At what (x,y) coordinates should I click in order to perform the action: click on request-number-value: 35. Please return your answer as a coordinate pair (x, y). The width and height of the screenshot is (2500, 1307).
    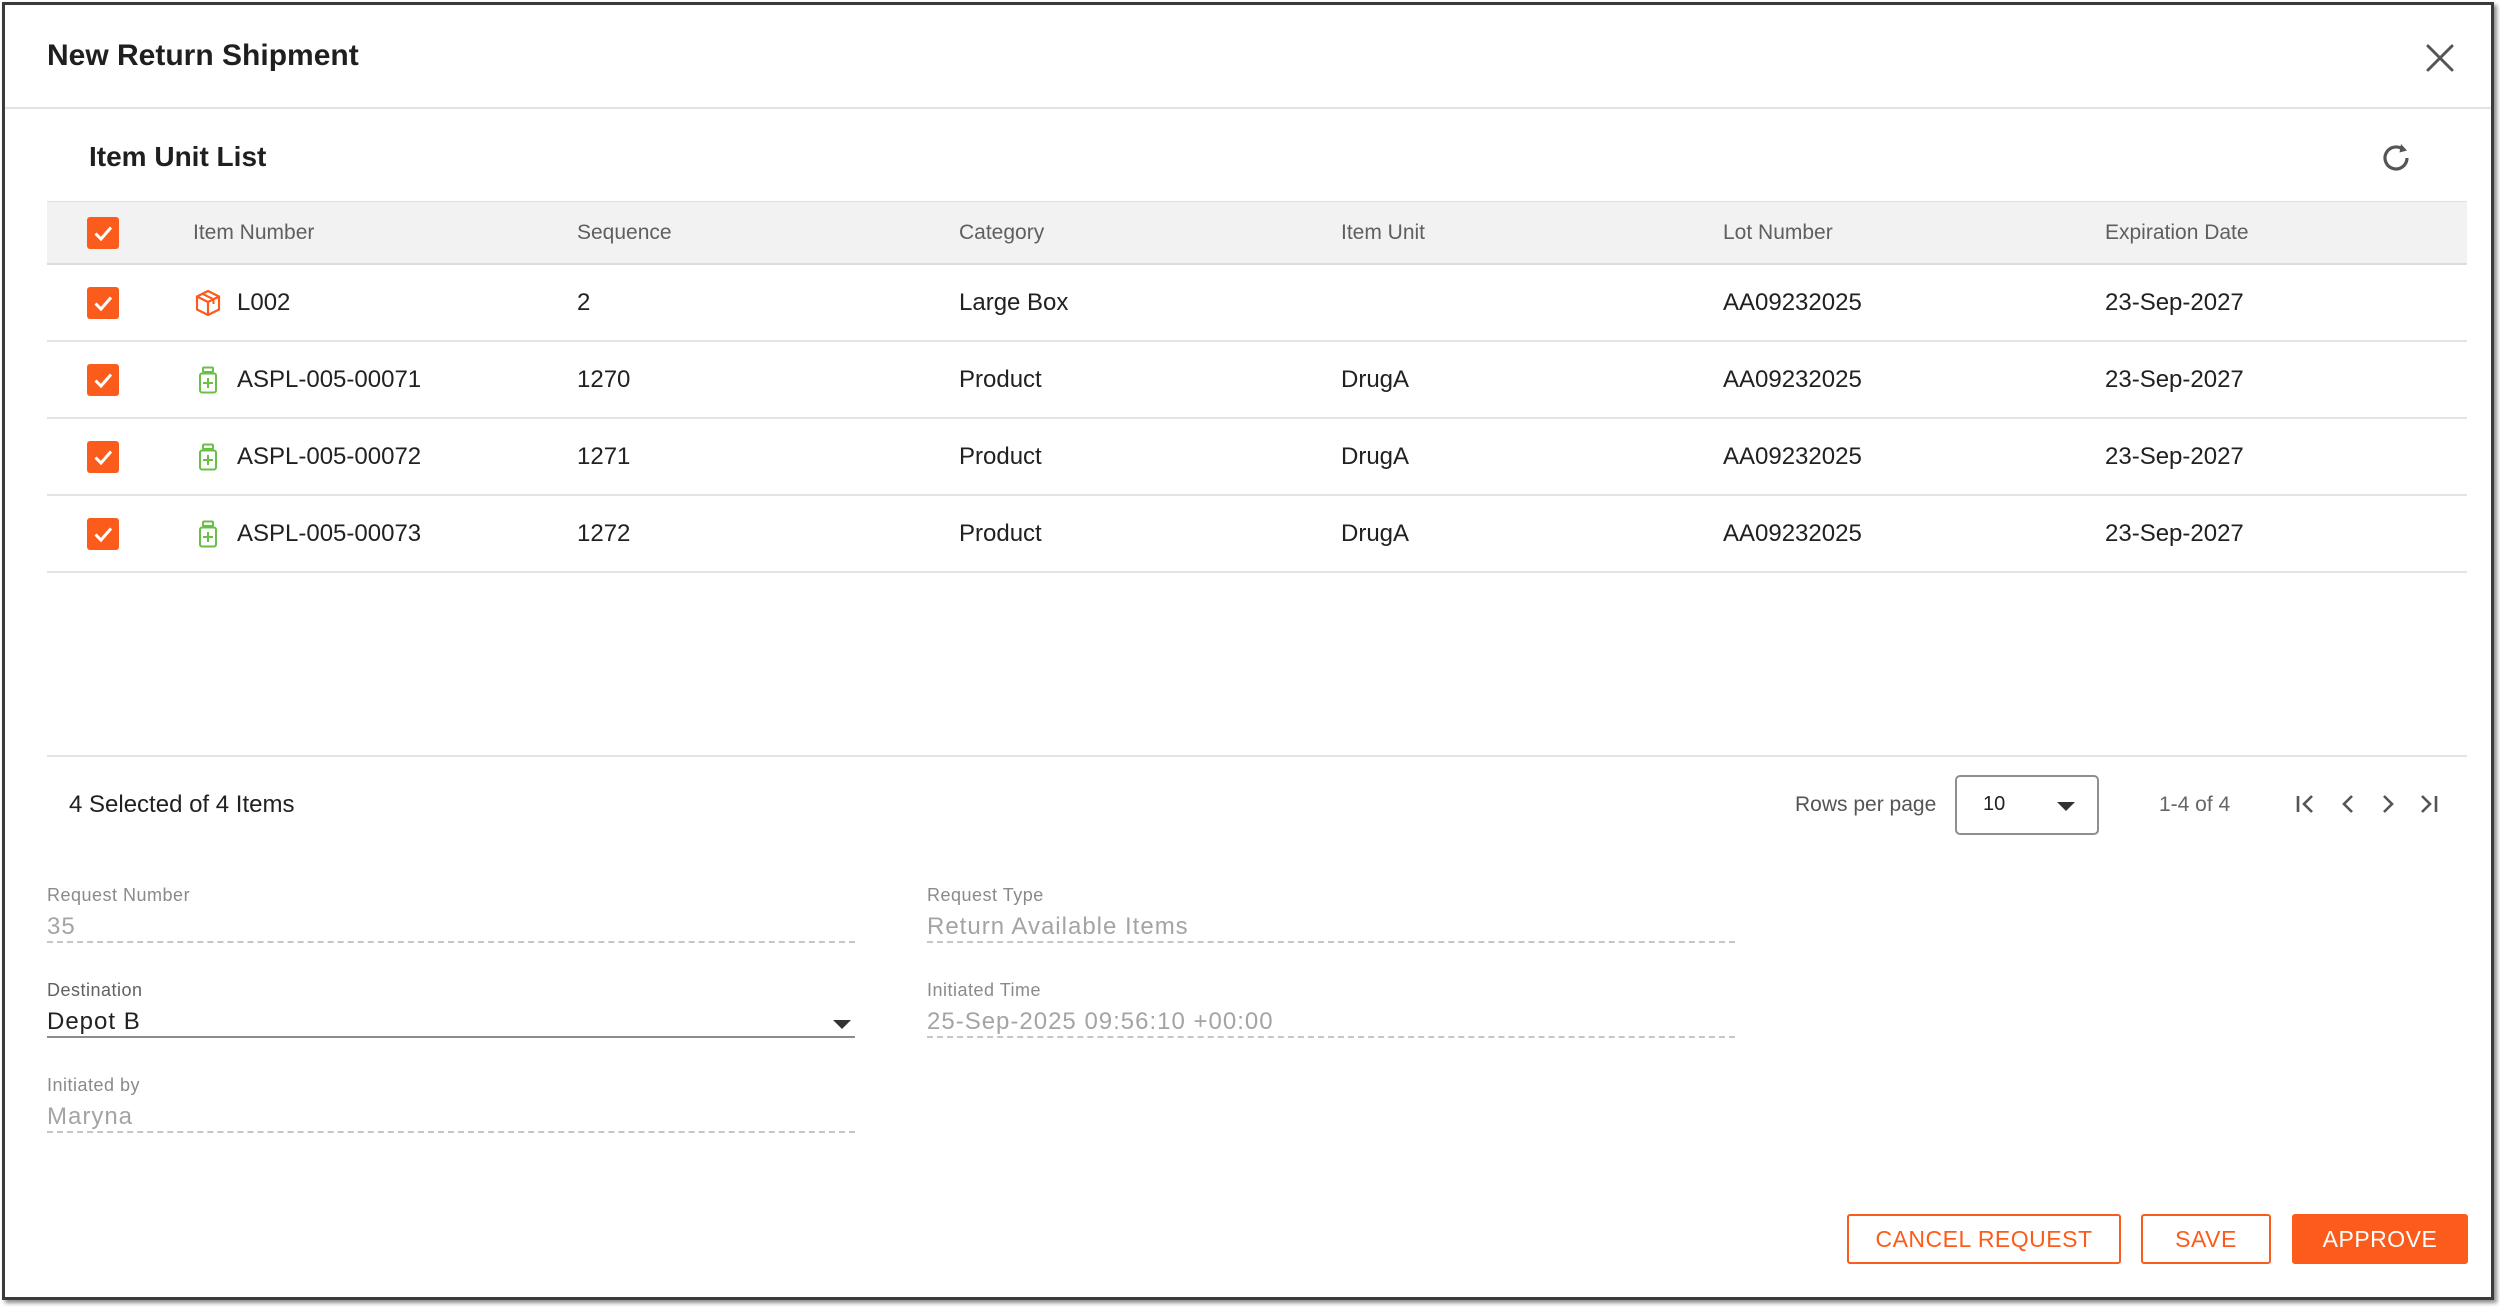
    Looking at the image, I should click on (451, 926).